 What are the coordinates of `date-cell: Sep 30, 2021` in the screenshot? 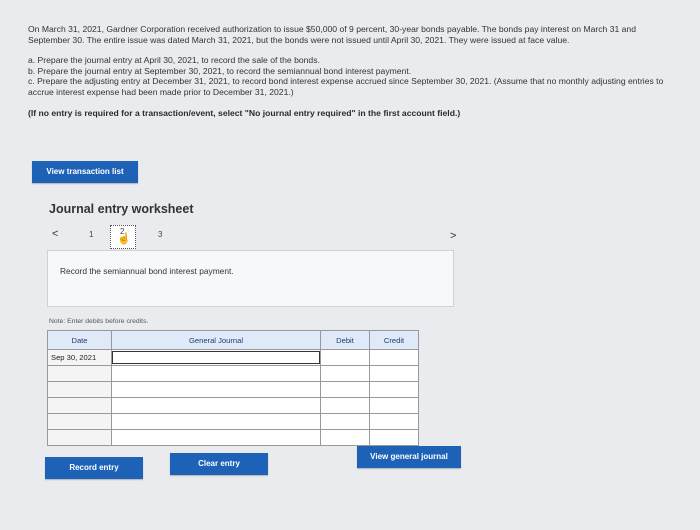 It's located at (79, 357).